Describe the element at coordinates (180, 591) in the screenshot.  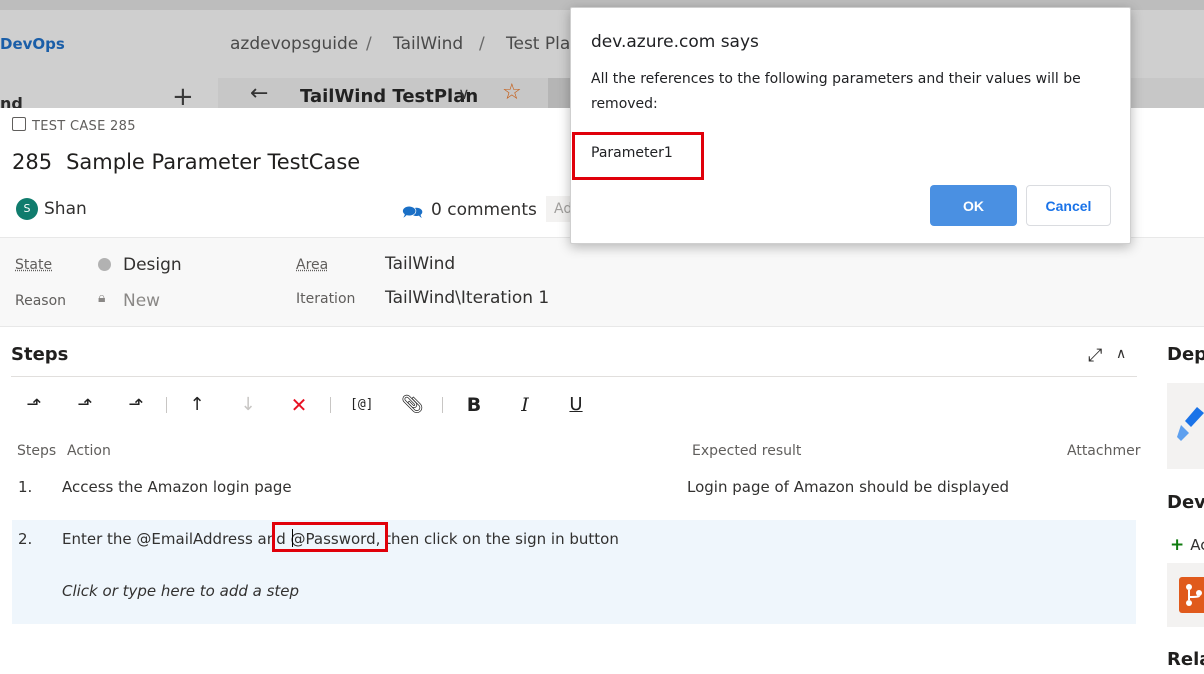
I see `add-step-placeholder: Click or type here to add a step` at that location.